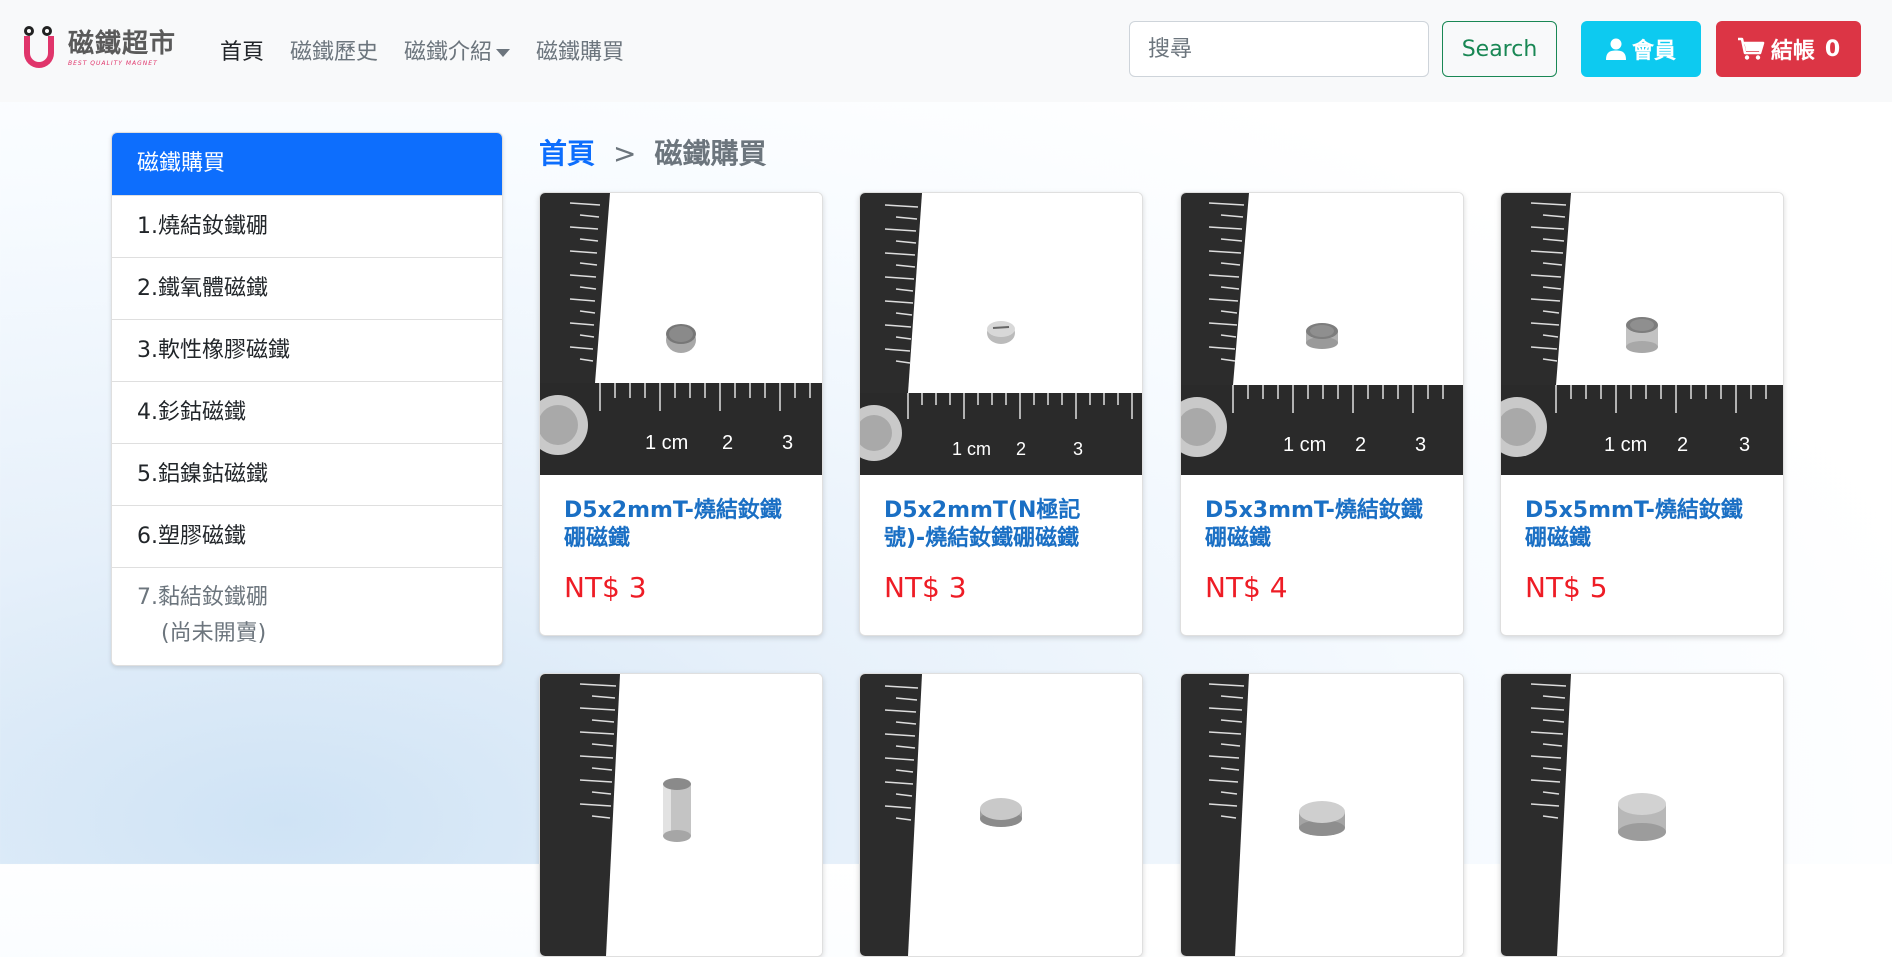  What do you see at coordinates (307, 412) in the screenshot?
I see `sidebar-item-smco: 4.釤鈷磁鐵` at bounding box center [307, 412].